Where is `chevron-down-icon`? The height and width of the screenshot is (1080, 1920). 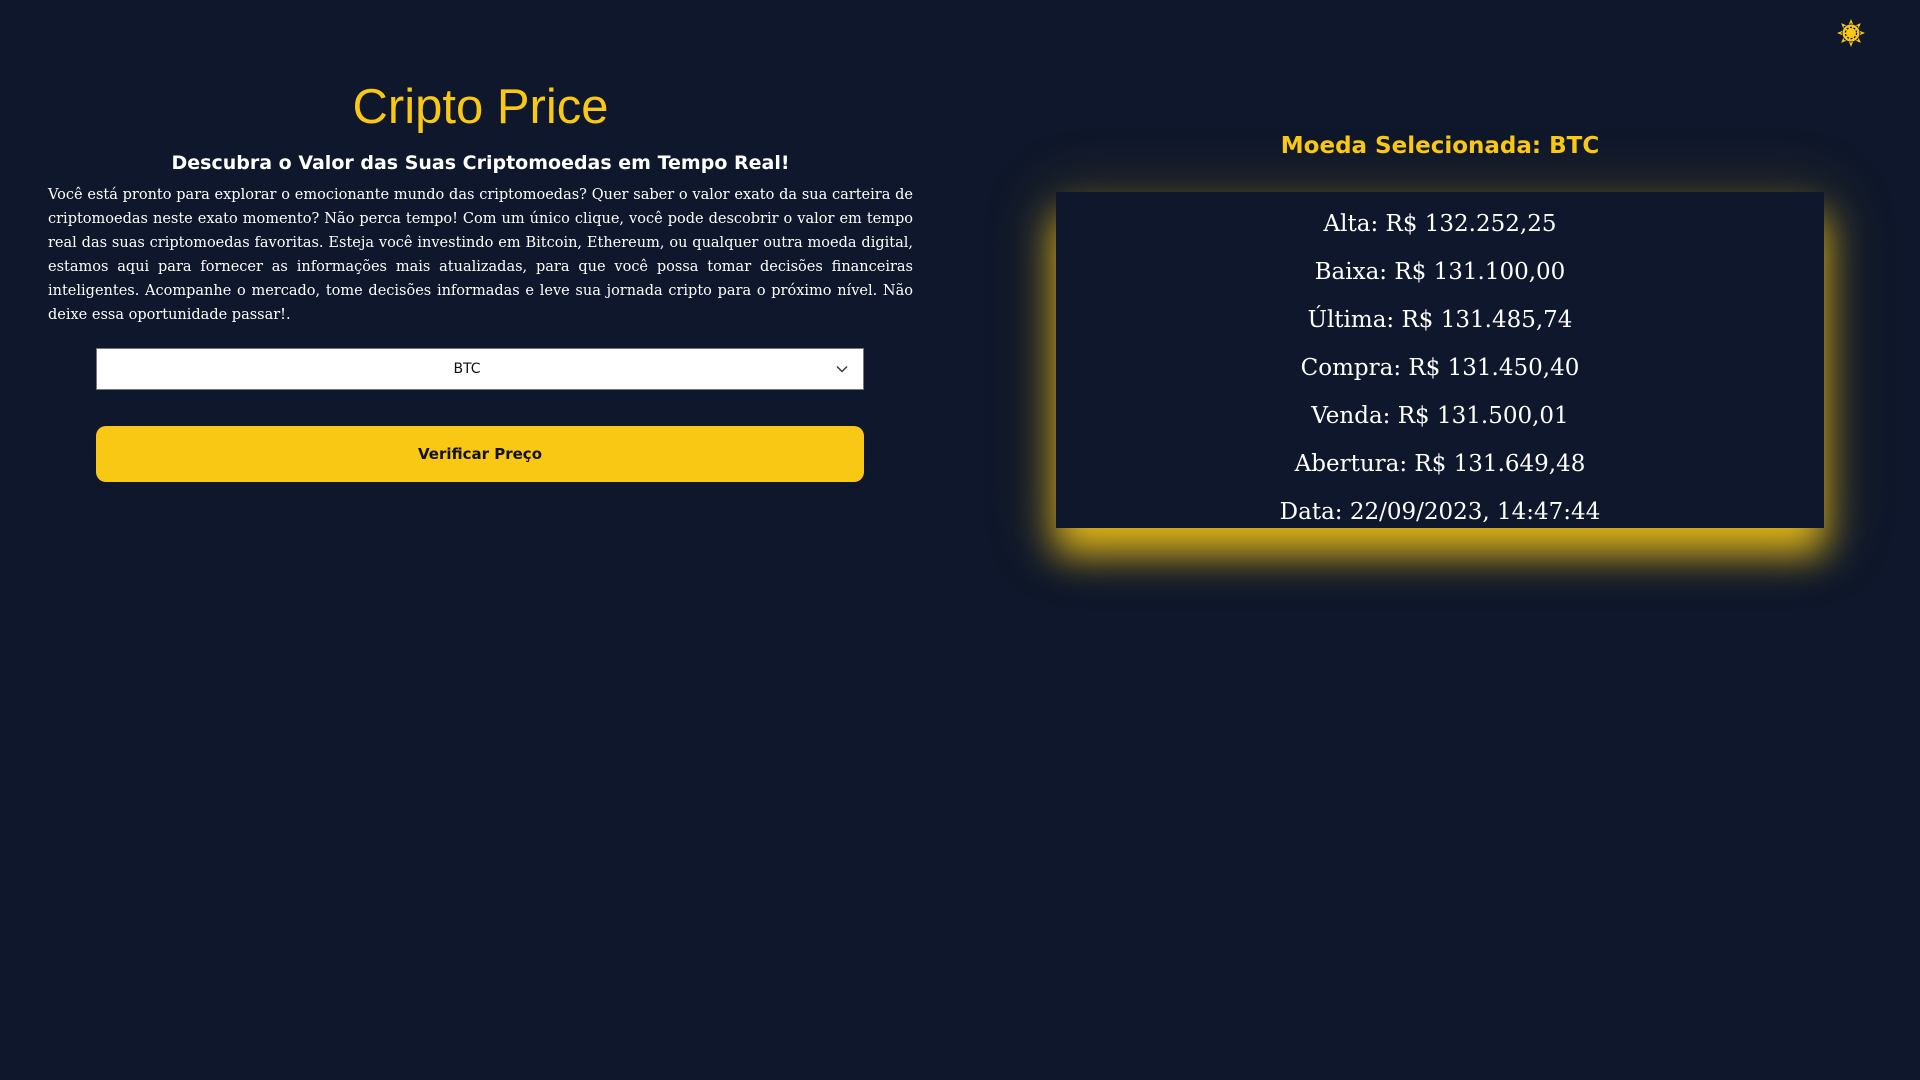 chevron-down-icon is located at coordinates (842, 369).